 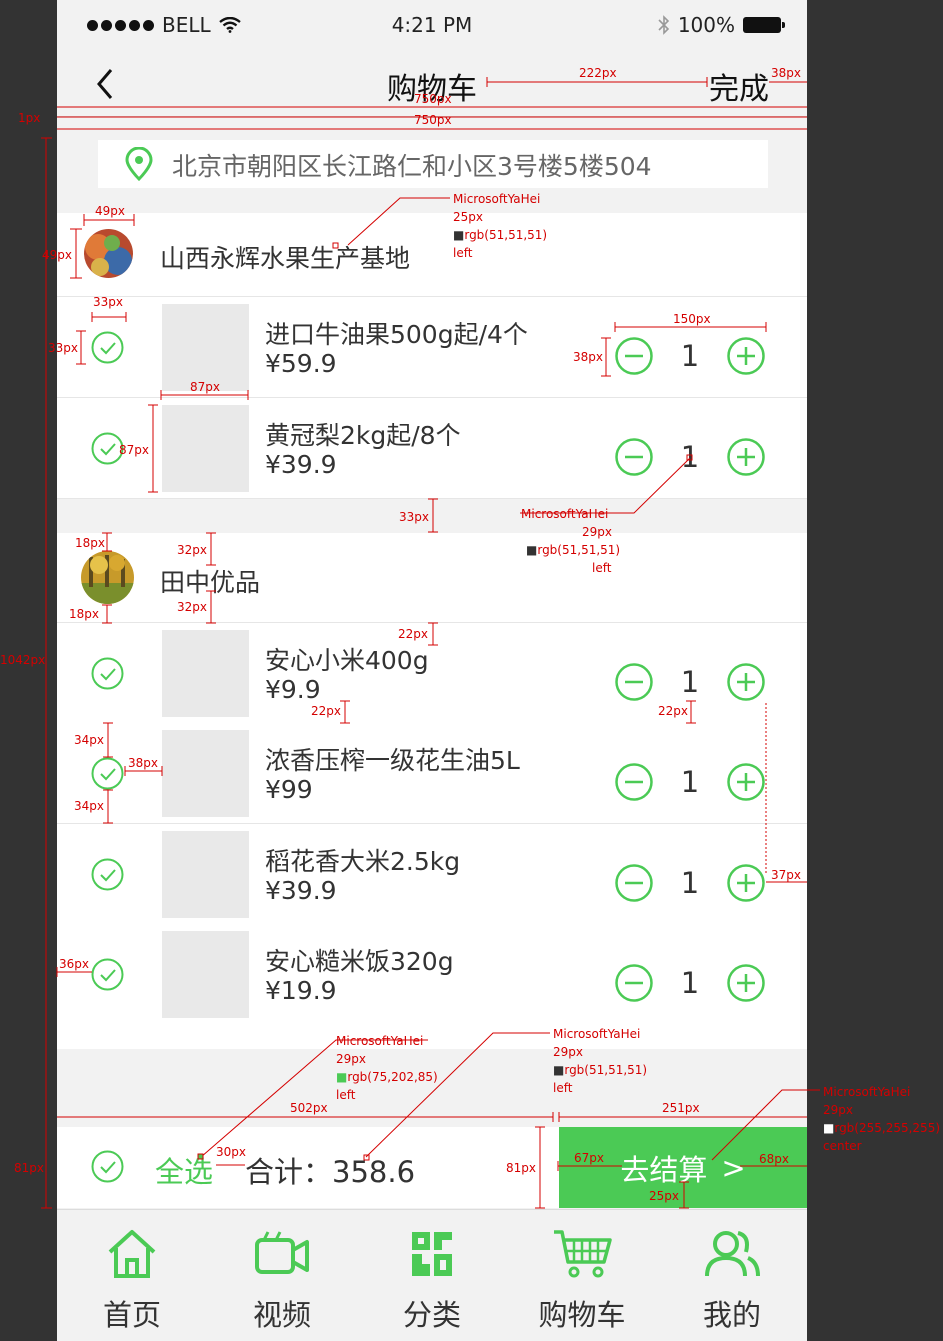 What do you see at coordinates (396, 334) in the screenshot?
I see `item-name: 进口牛油果500g起/4个` at bounding box center [396, 334].